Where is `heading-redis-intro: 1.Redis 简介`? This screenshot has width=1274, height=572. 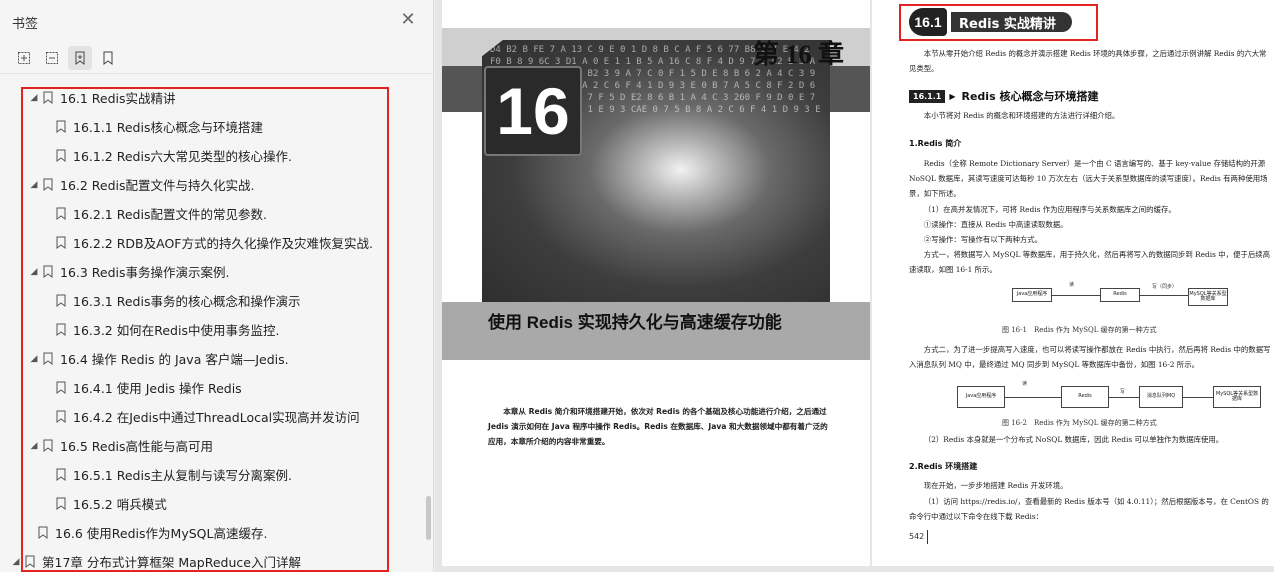
heading-redis-intro: 1.Redis 简介 is located at coordinates (935, 143).